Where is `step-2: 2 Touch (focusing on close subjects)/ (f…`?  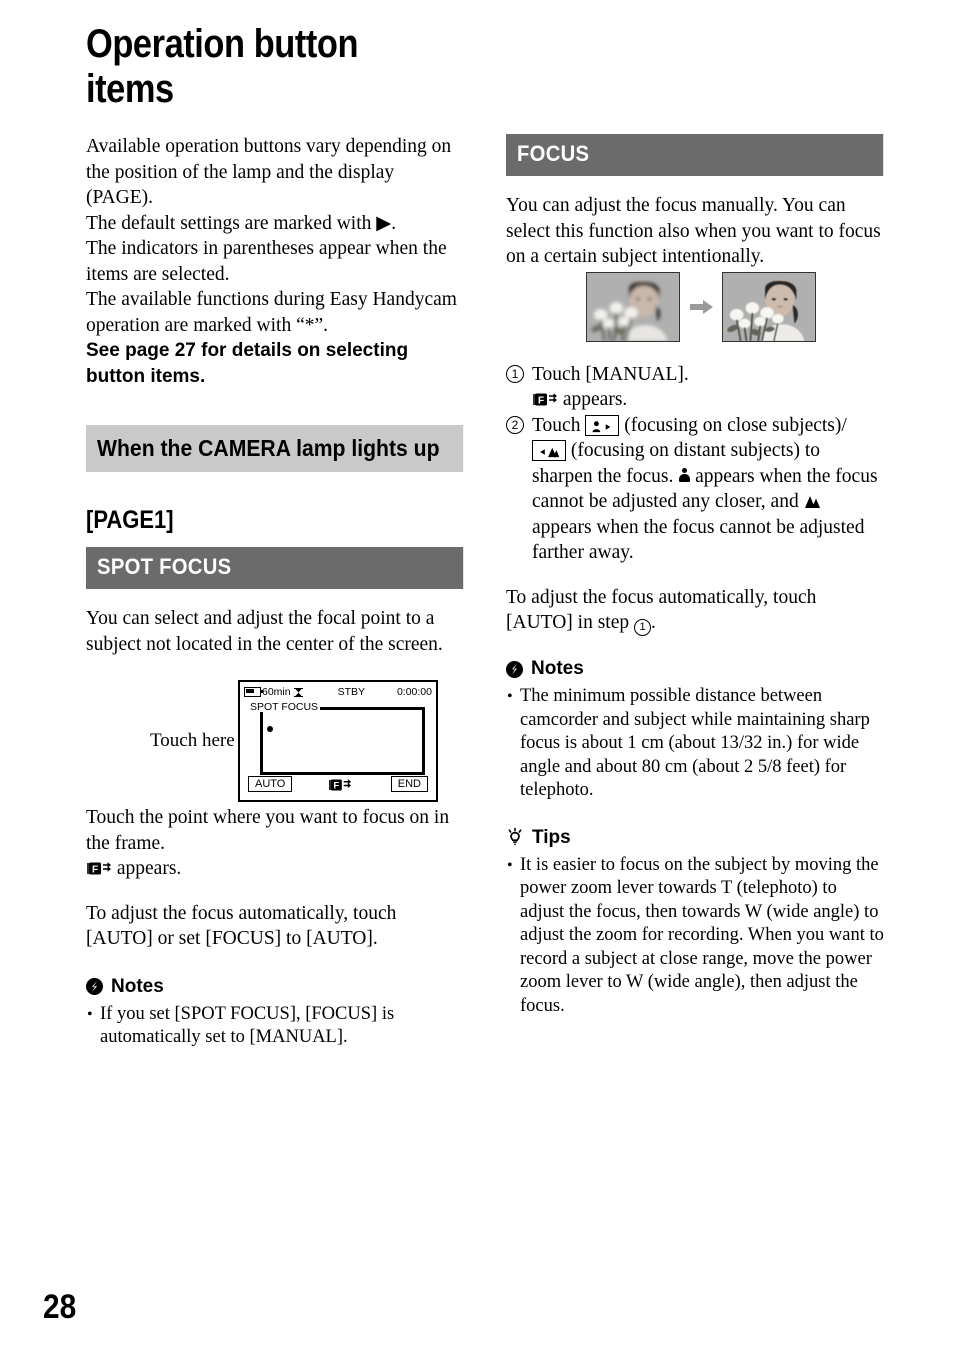 step-2: 2 Touch (focusing on close subjects)/ (f… is located at coordinates (695, 489).